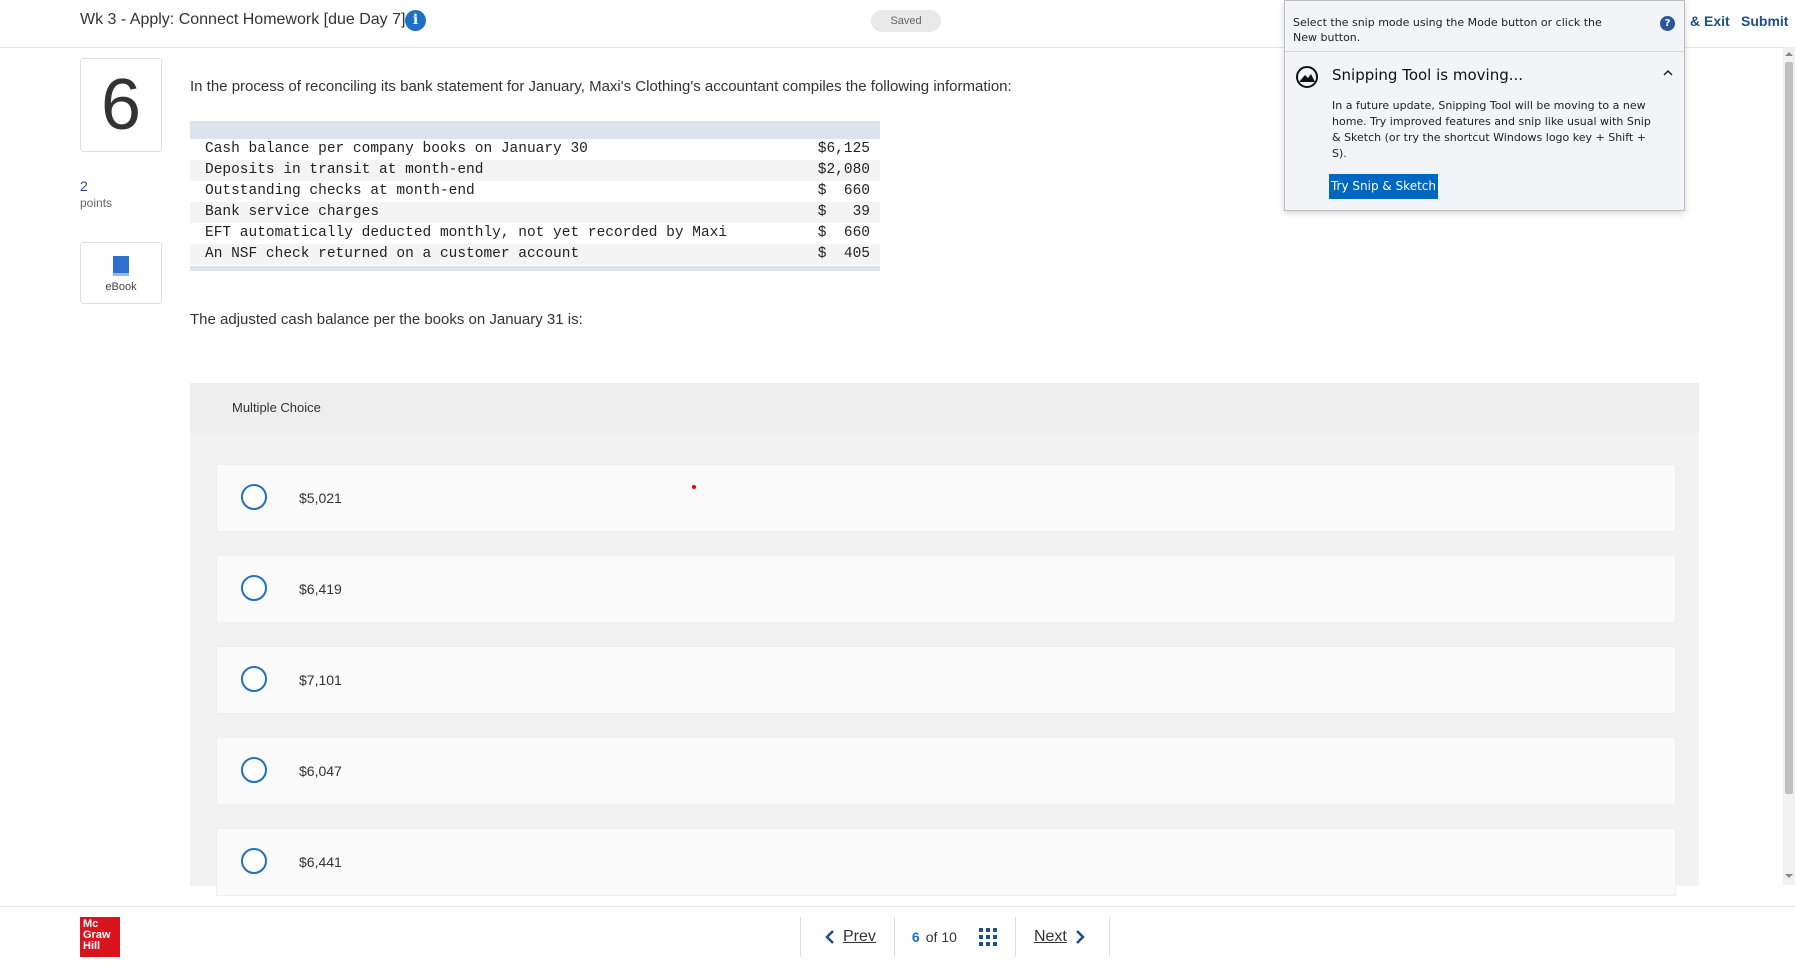 This screenshot has height=966, width=1795. I want to click on row-amount: $ 405, so click(843, 254).